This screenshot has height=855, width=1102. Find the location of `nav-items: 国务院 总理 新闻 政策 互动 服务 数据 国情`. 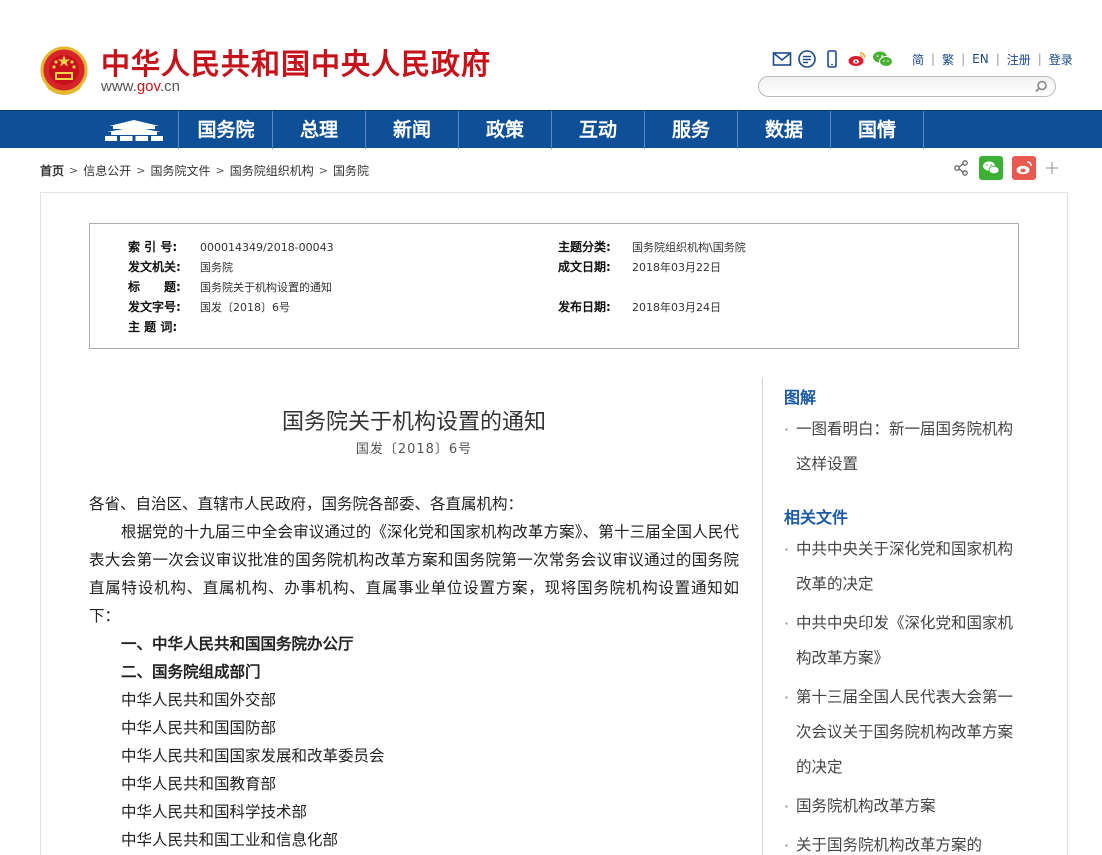

nav-items: 国务院 总理 新闻 政策 互动 服务 数据 国情 is located at coordinates (552, 130).